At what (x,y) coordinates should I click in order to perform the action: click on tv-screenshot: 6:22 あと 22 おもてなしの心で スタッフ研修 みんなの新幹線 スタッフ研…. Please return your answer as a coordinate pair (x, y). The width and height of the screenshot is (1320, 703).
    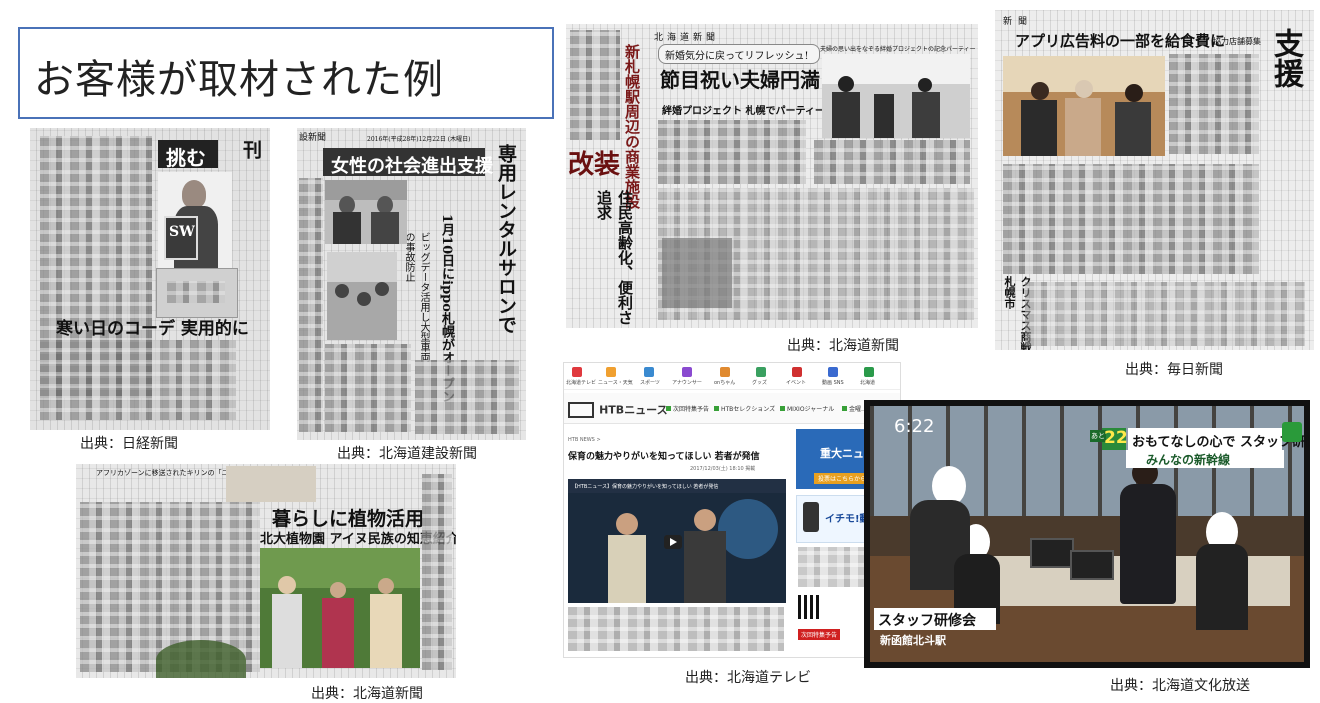
    Looking at the image, I should click on (1087, 534).